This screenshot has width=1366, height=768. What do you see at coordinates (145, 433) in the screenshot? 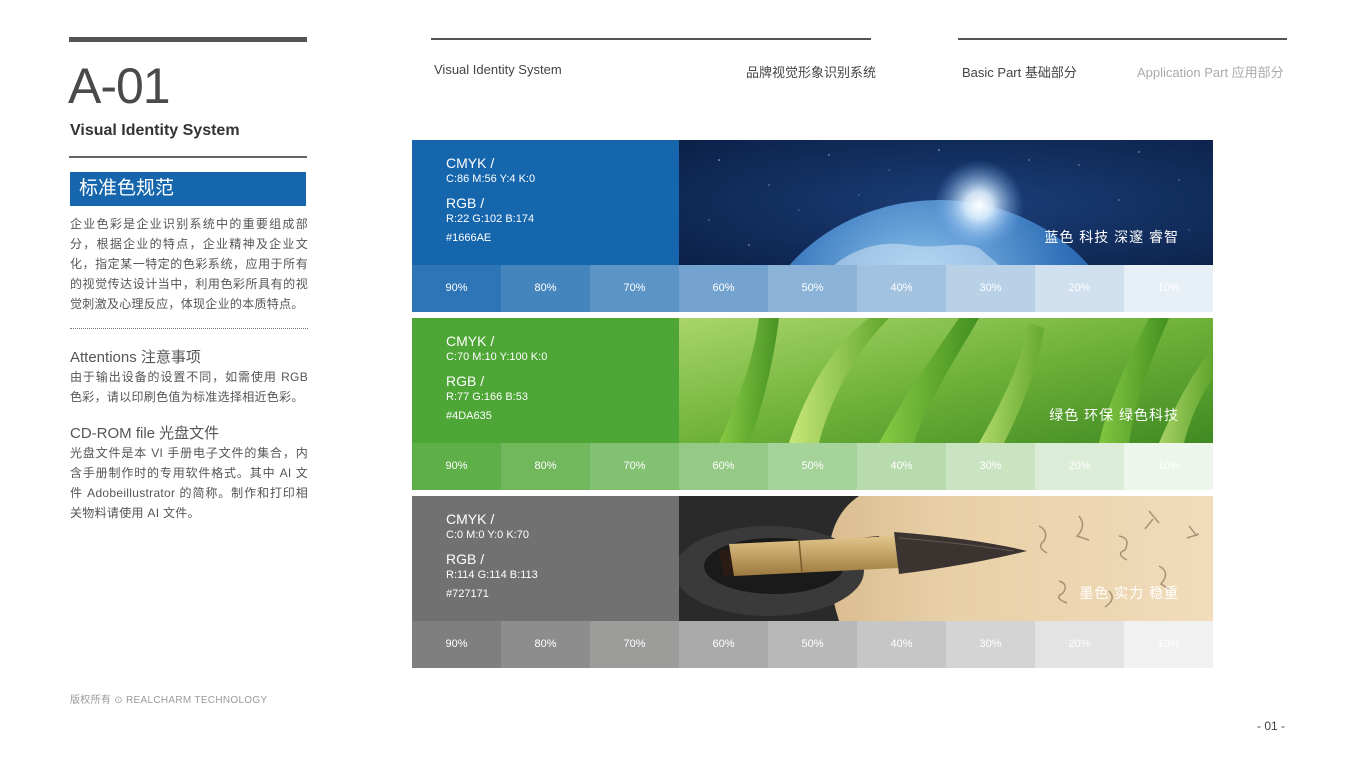
I see `cdrom-title: CD-ROM file 光盘文件` at bounding box center [145, 433].